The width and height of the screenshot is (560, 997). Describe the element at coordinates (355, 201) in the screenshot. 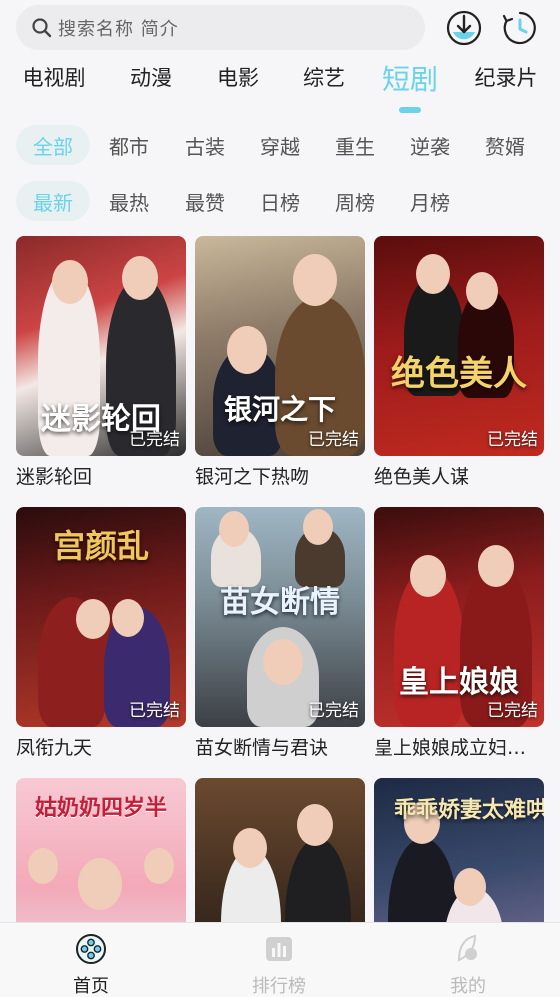

I see `filter-sort-weekly: 周榜` at that location.